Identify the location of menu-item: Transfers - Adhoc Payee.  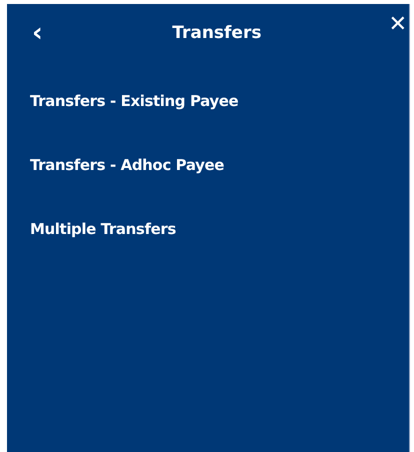
(127, 165).